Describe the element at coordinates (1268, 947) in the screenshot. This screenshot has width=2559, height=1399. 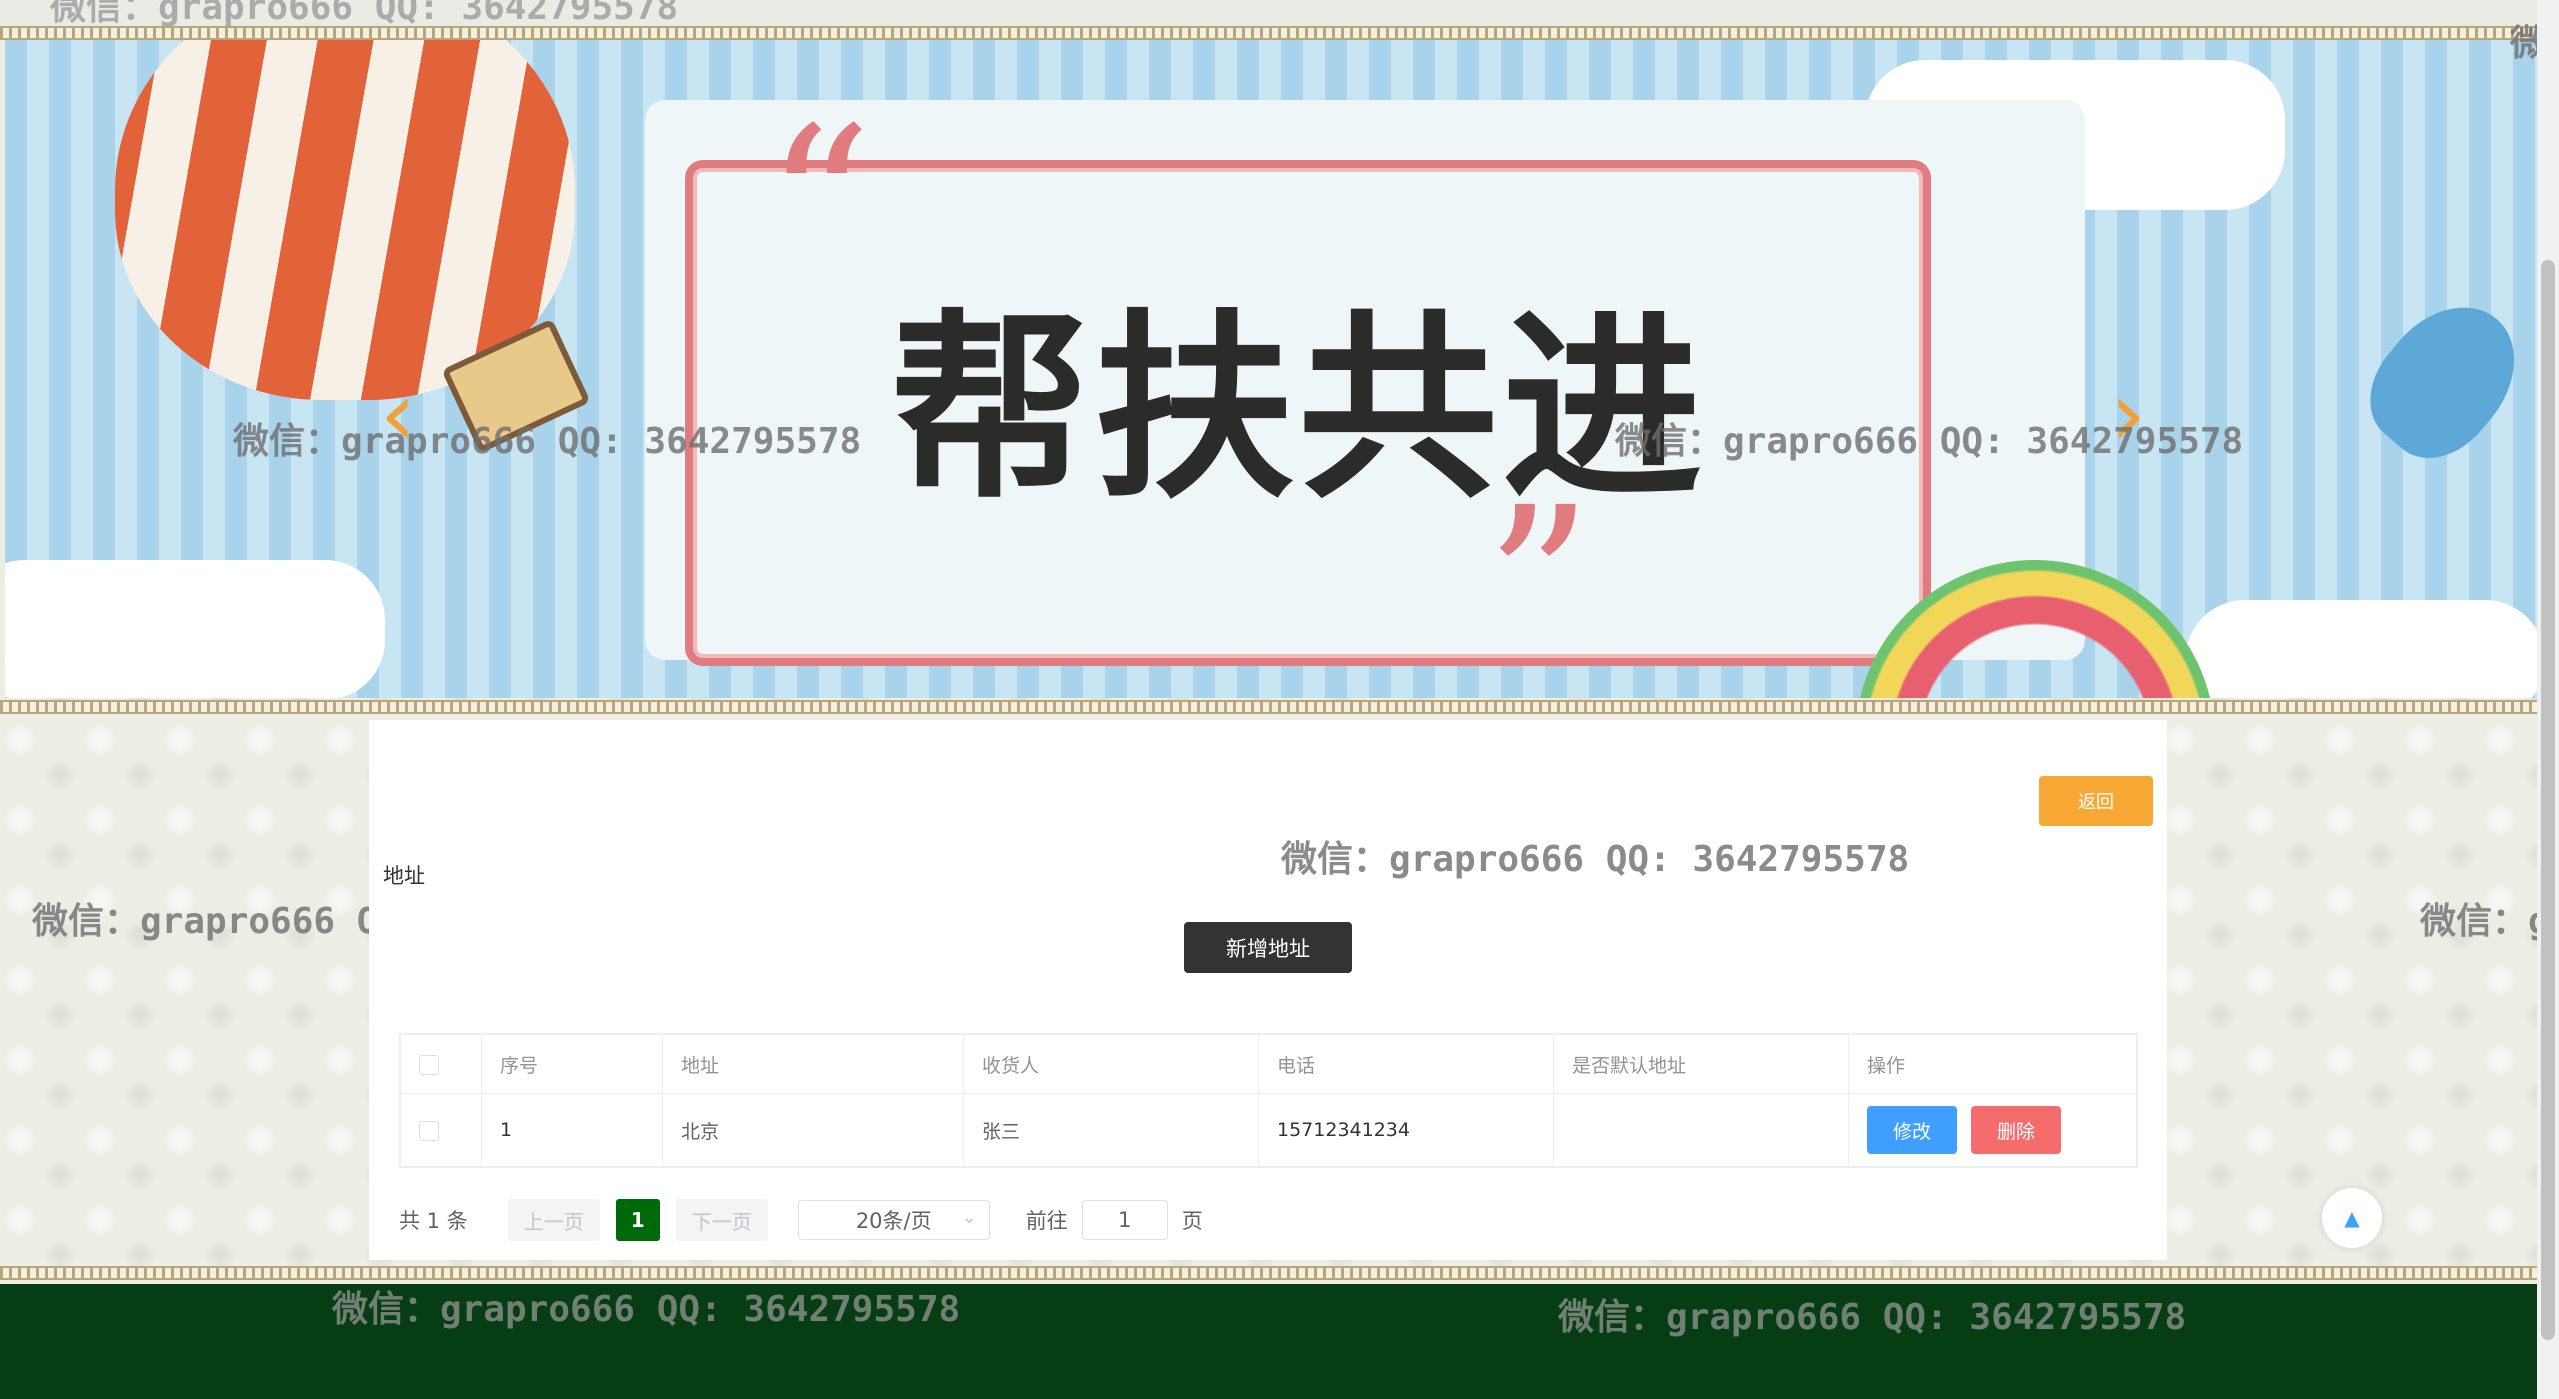
I see `add-address-button: 新增地址` at that location.